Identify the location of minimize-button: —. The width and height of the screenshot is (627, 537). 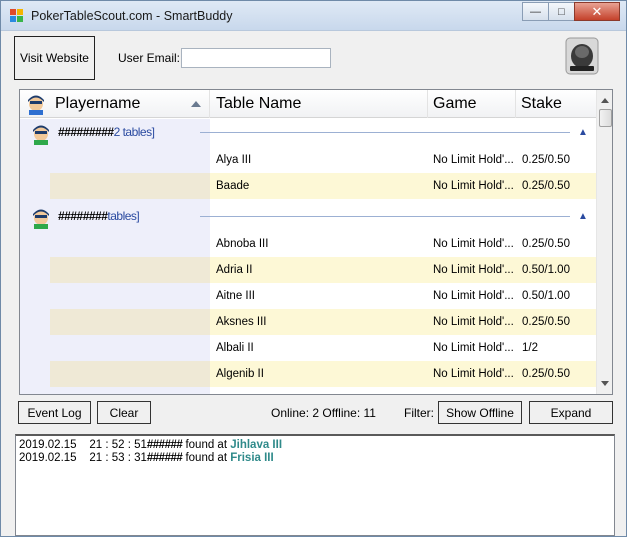
(535, 11).